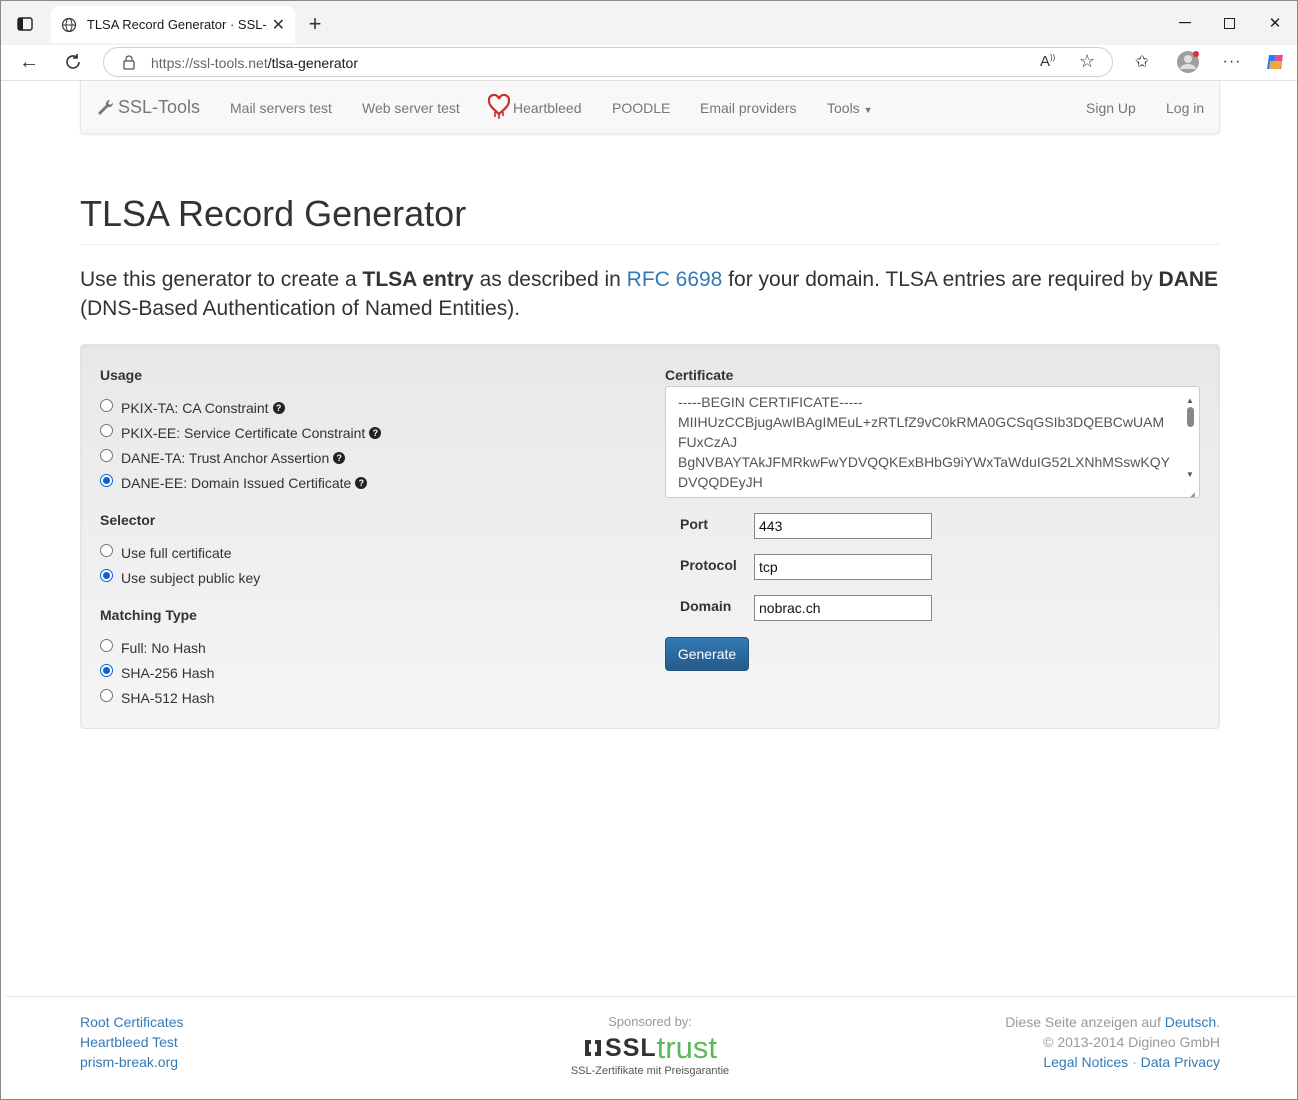 Image resolution: width=1298 pixels, height=1100 pixels. I want to click on favorites-icon: ✩, so click(1142, 62).